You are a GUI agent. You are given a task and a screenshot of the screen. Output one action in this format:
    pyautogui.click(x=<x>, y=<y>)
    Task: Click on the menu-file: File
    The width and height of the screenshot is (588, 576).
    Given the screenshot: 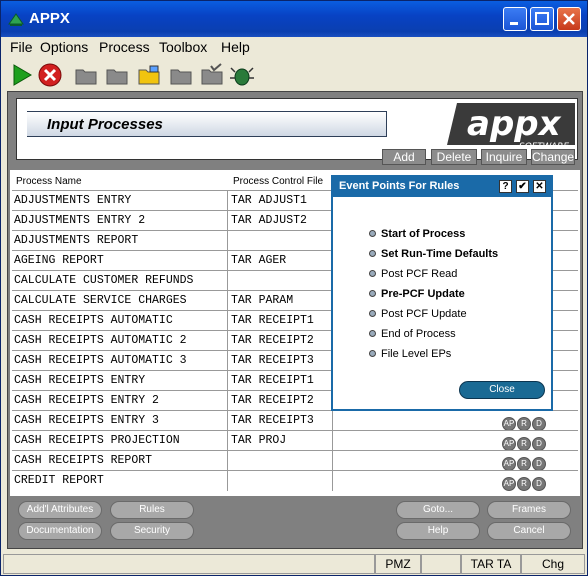 What is the action you would take?
    pyautogui.click(x=21, y=47)
    